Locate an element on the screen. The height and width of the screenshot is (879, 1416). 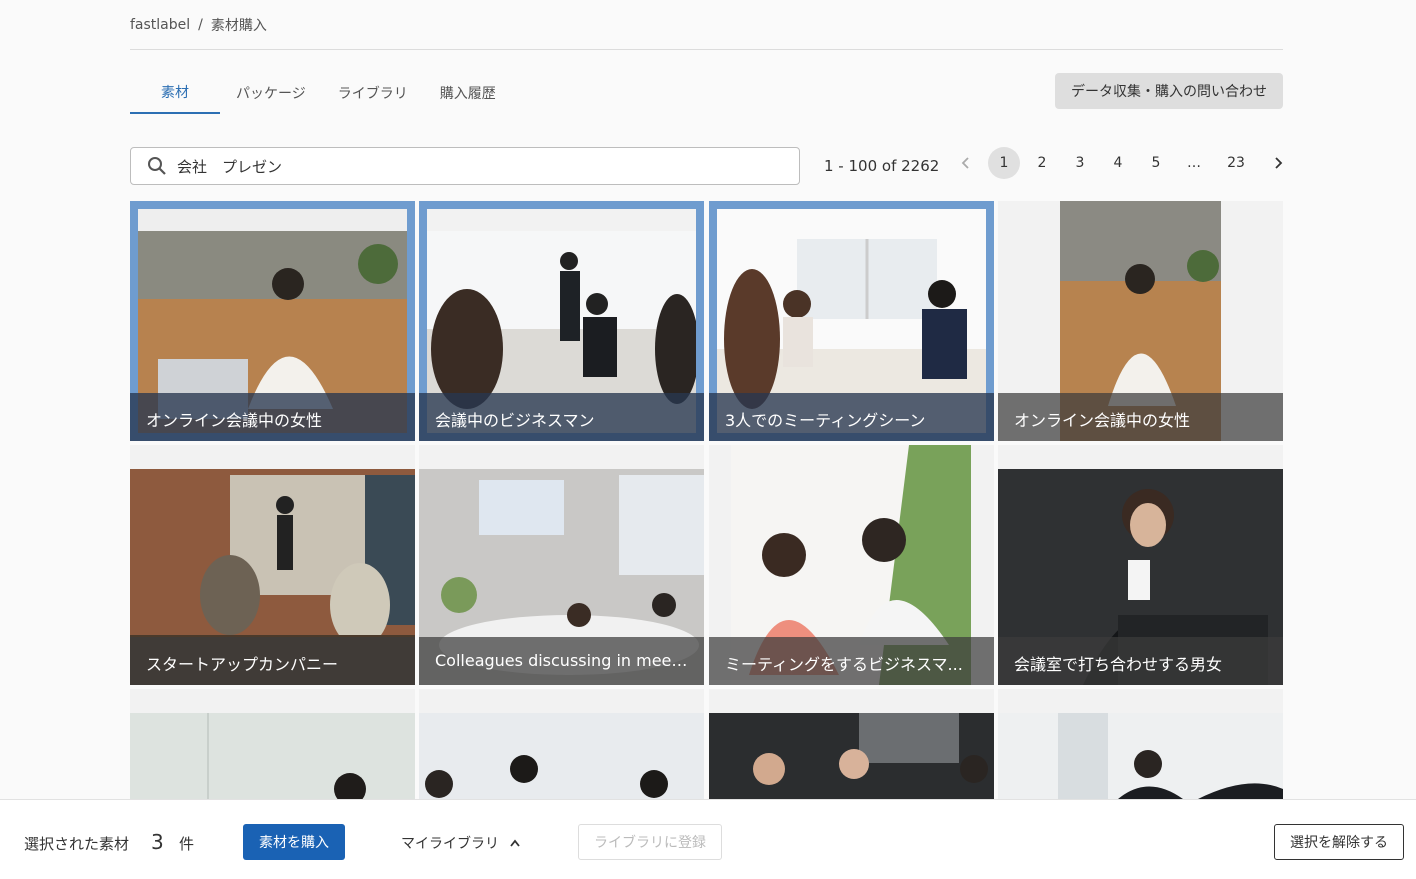
page-4: 4 is located at coordinates (1118, 163).